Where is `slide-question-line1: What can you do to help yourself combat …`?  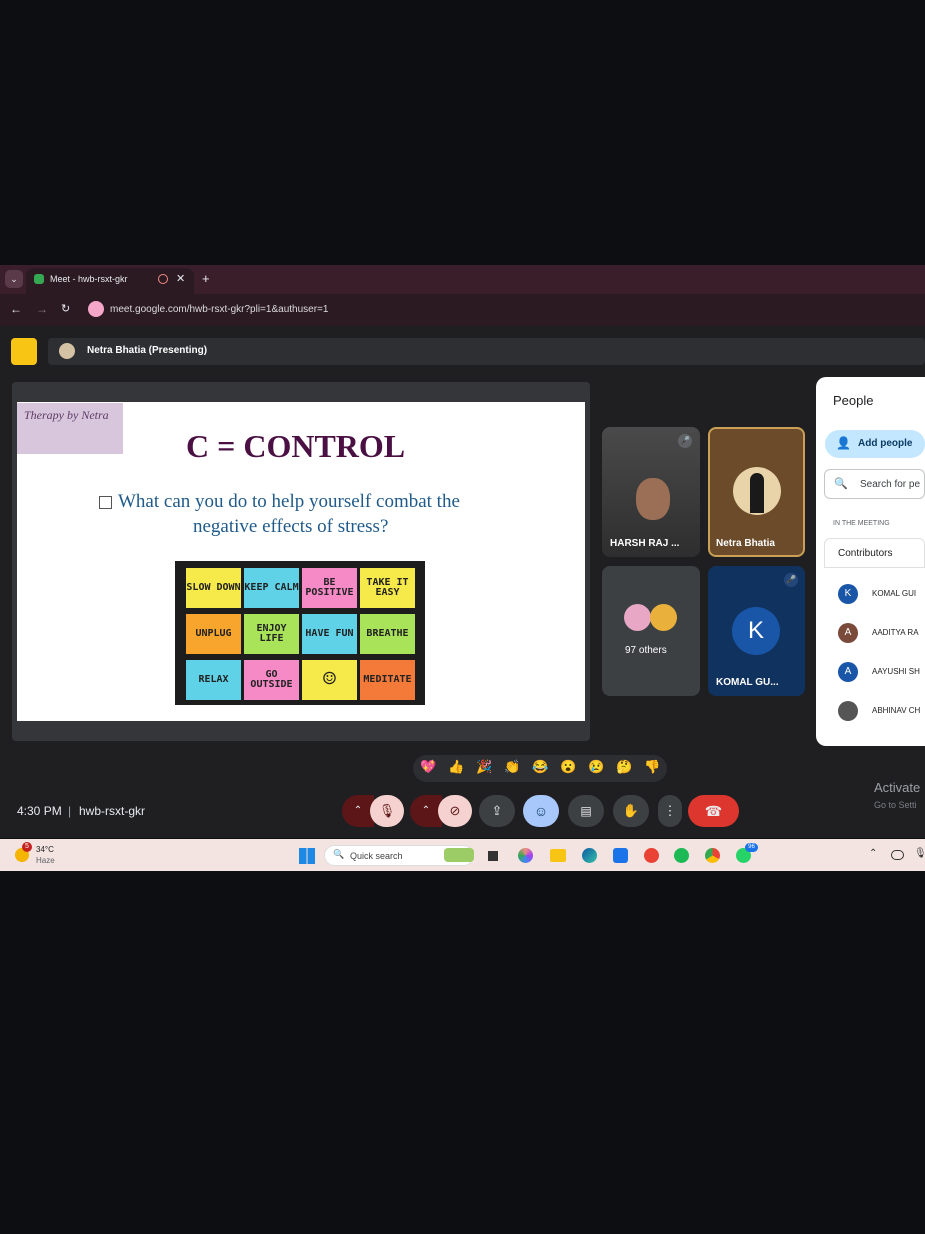
slide-question-line1: What can you do to help yourself combat … is located at coordinates (289, 501).